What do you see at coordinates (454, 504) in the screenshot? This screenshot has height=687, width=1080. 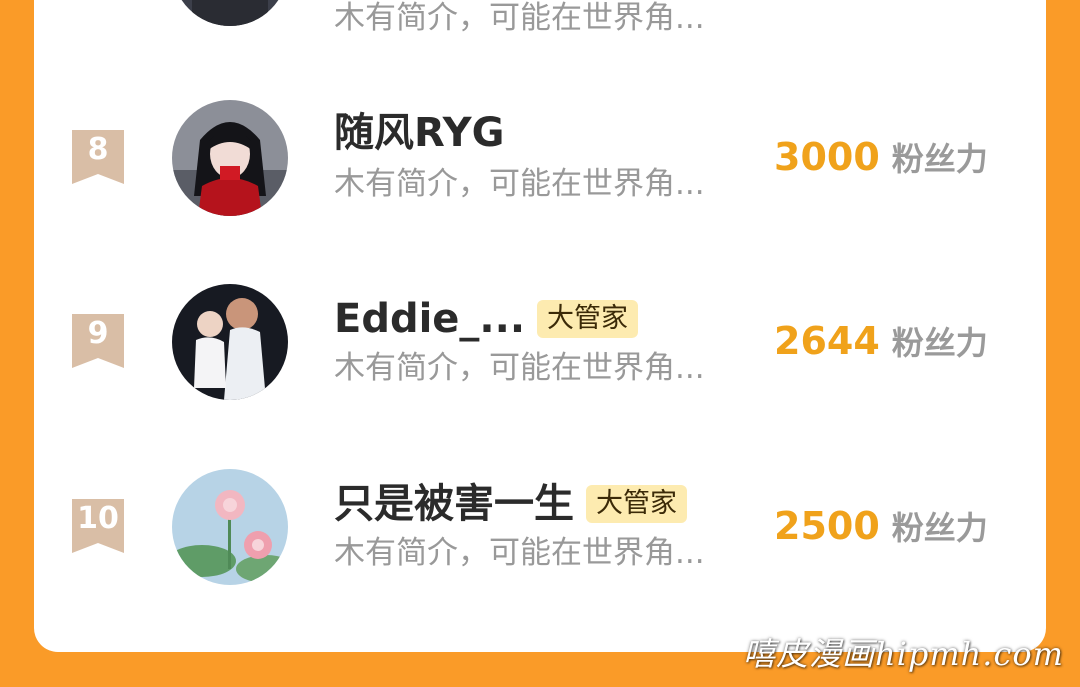 I see `user-name: 只是被害一生` at bounding box center [454, 504].